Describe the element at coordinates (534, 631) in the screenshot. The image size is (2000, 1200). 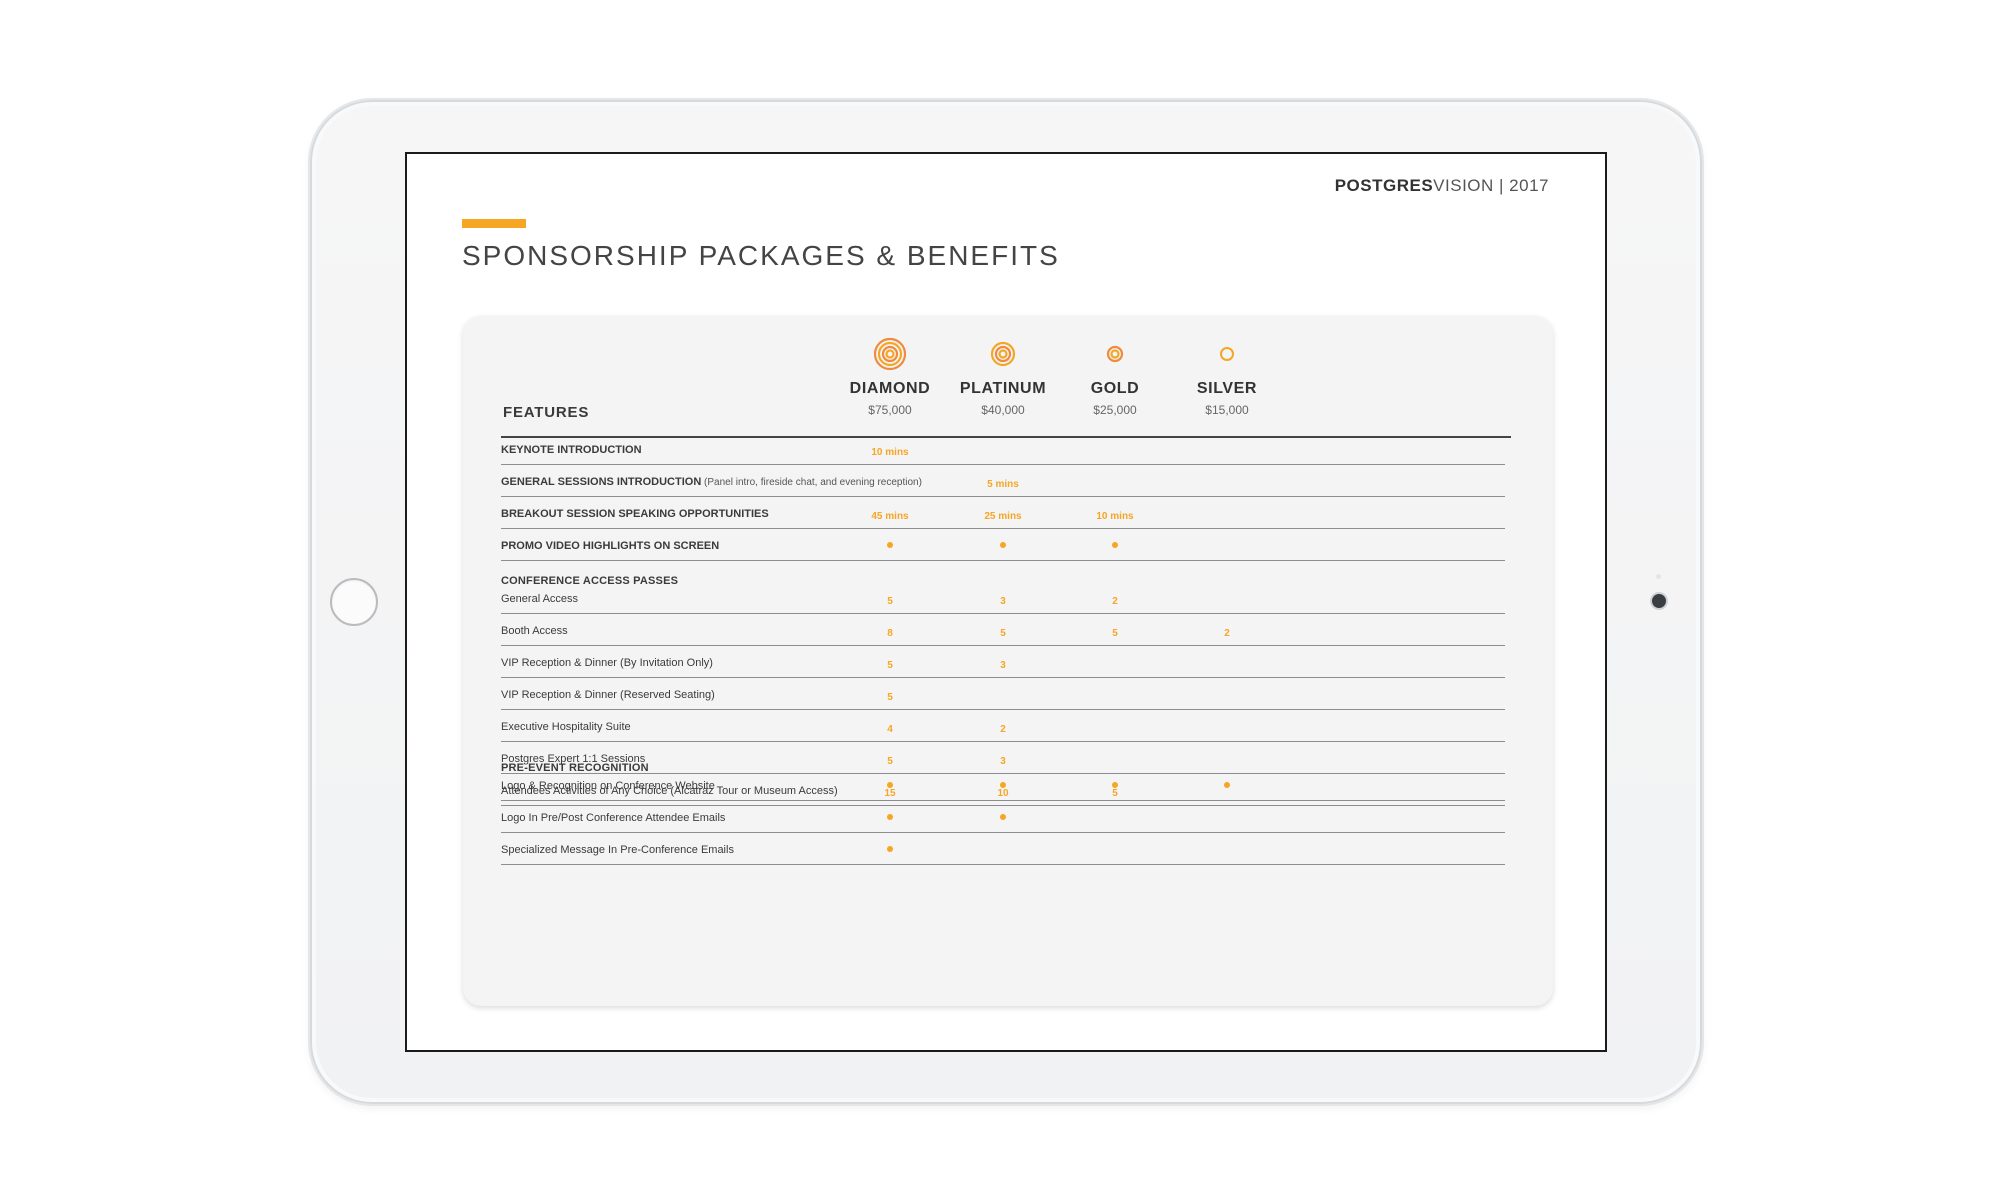
I see `row-label: Booth Access` at that location.